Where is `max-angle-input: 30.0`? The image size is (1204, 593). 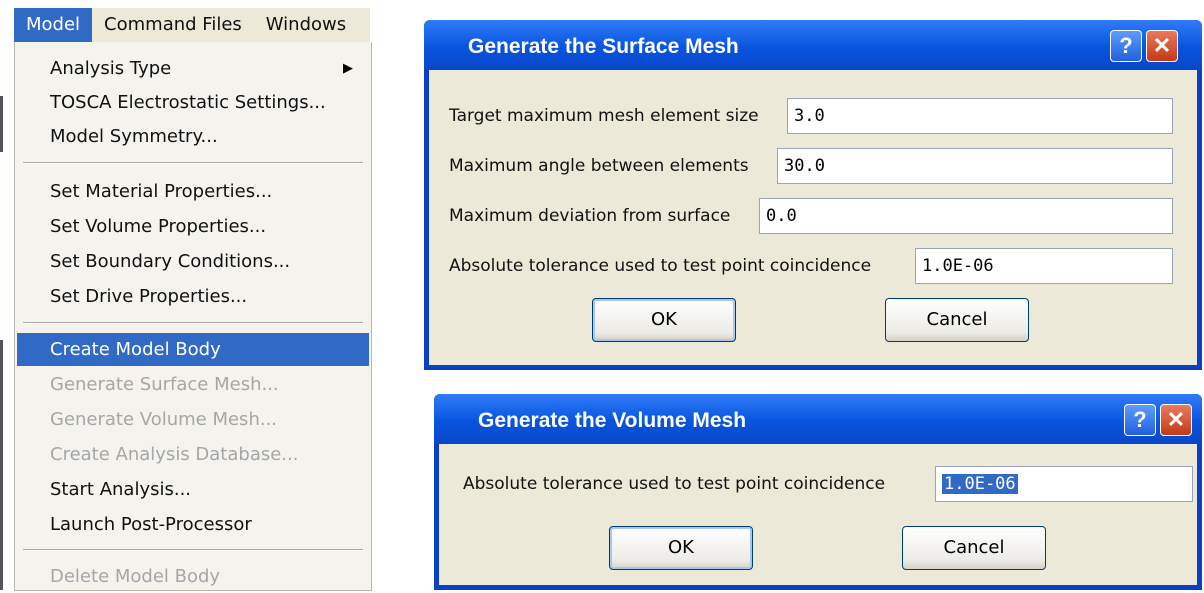 max-angle-input: 30.0 is located at coordinates (975, 166).